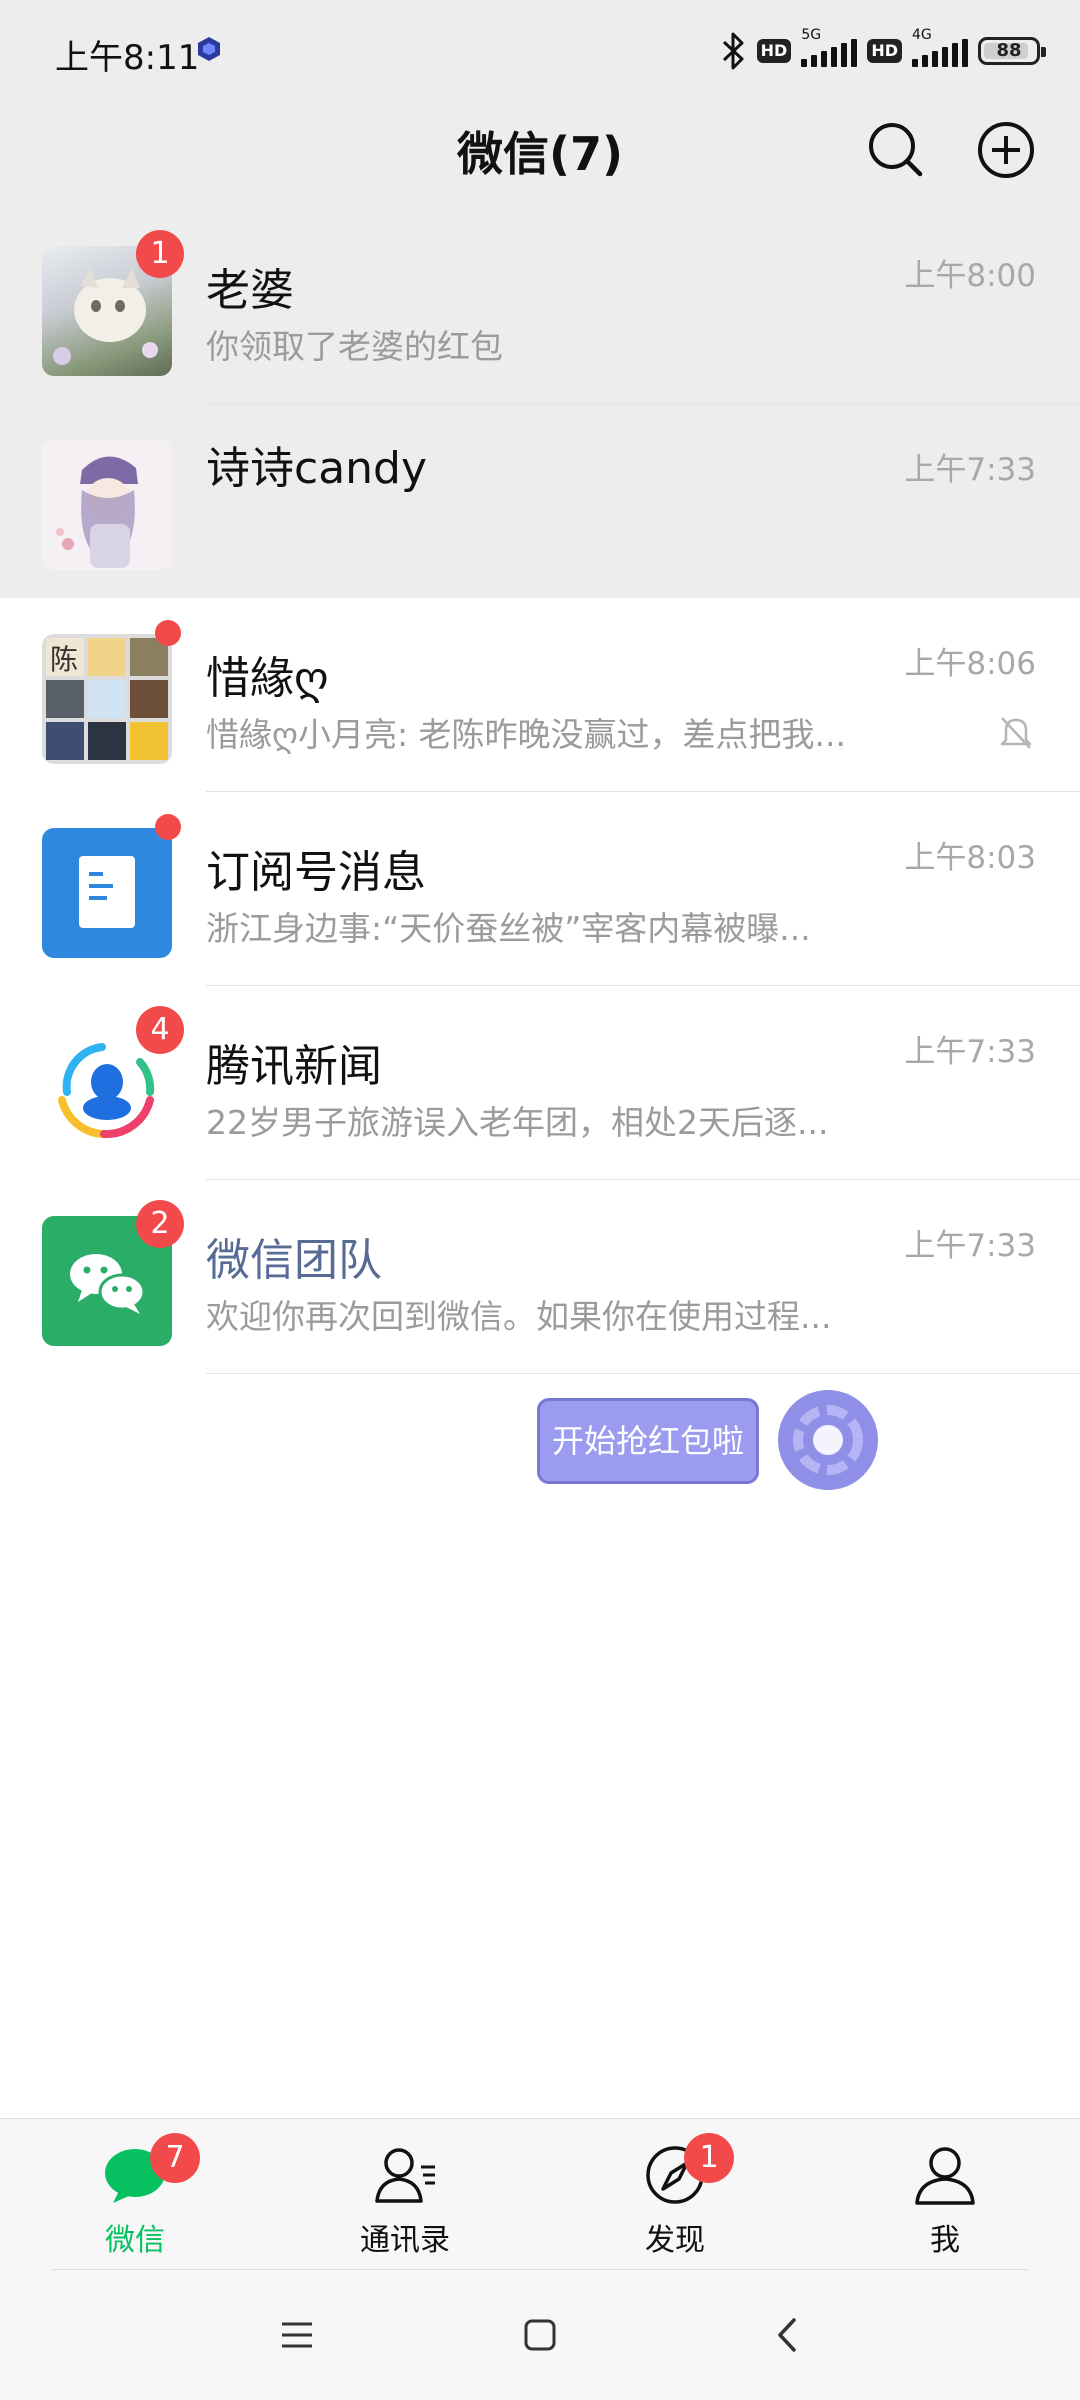 The height and width of the screenshot is (2400, 1080). What do you see at coordinates (250, 290) in the screenshot?
I see `chat-name: 老婆` at bounding box center [250, 290].